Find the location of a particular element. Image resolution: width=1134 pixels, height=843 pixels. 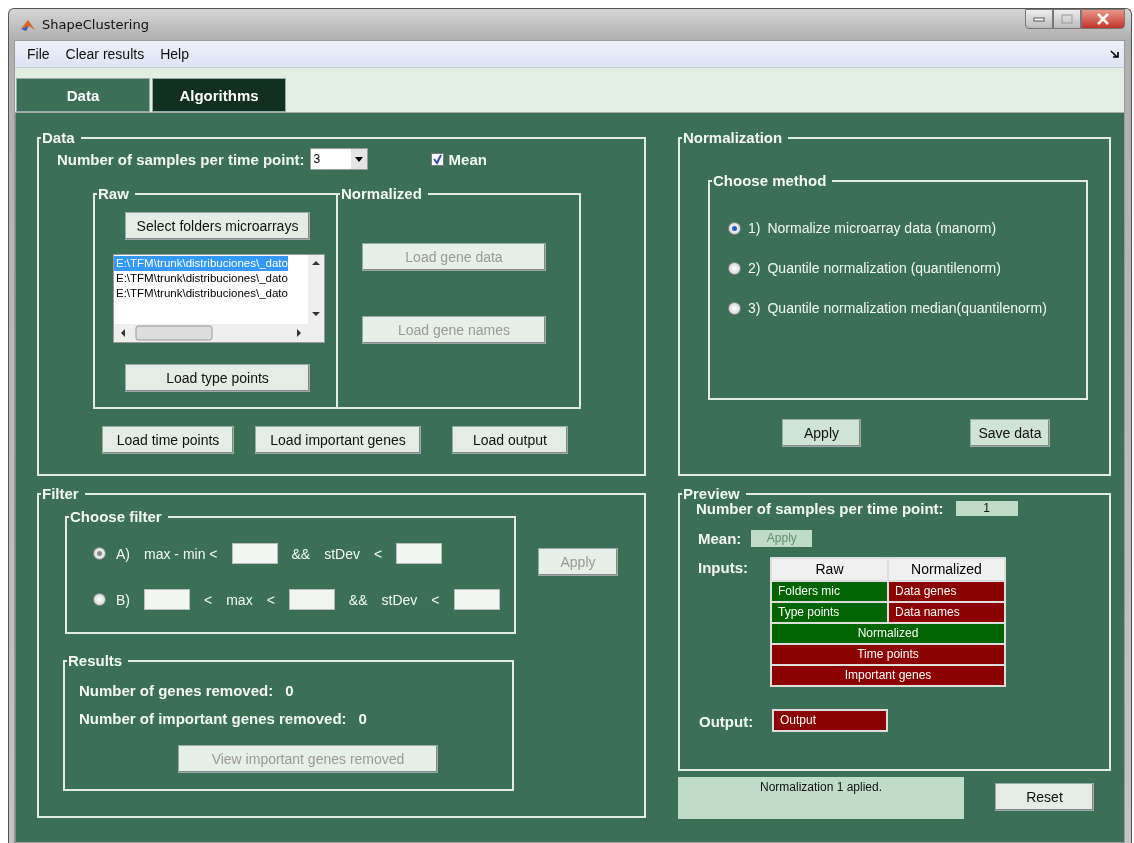

load-button: Load important genes is located at coordinates (338, 440).